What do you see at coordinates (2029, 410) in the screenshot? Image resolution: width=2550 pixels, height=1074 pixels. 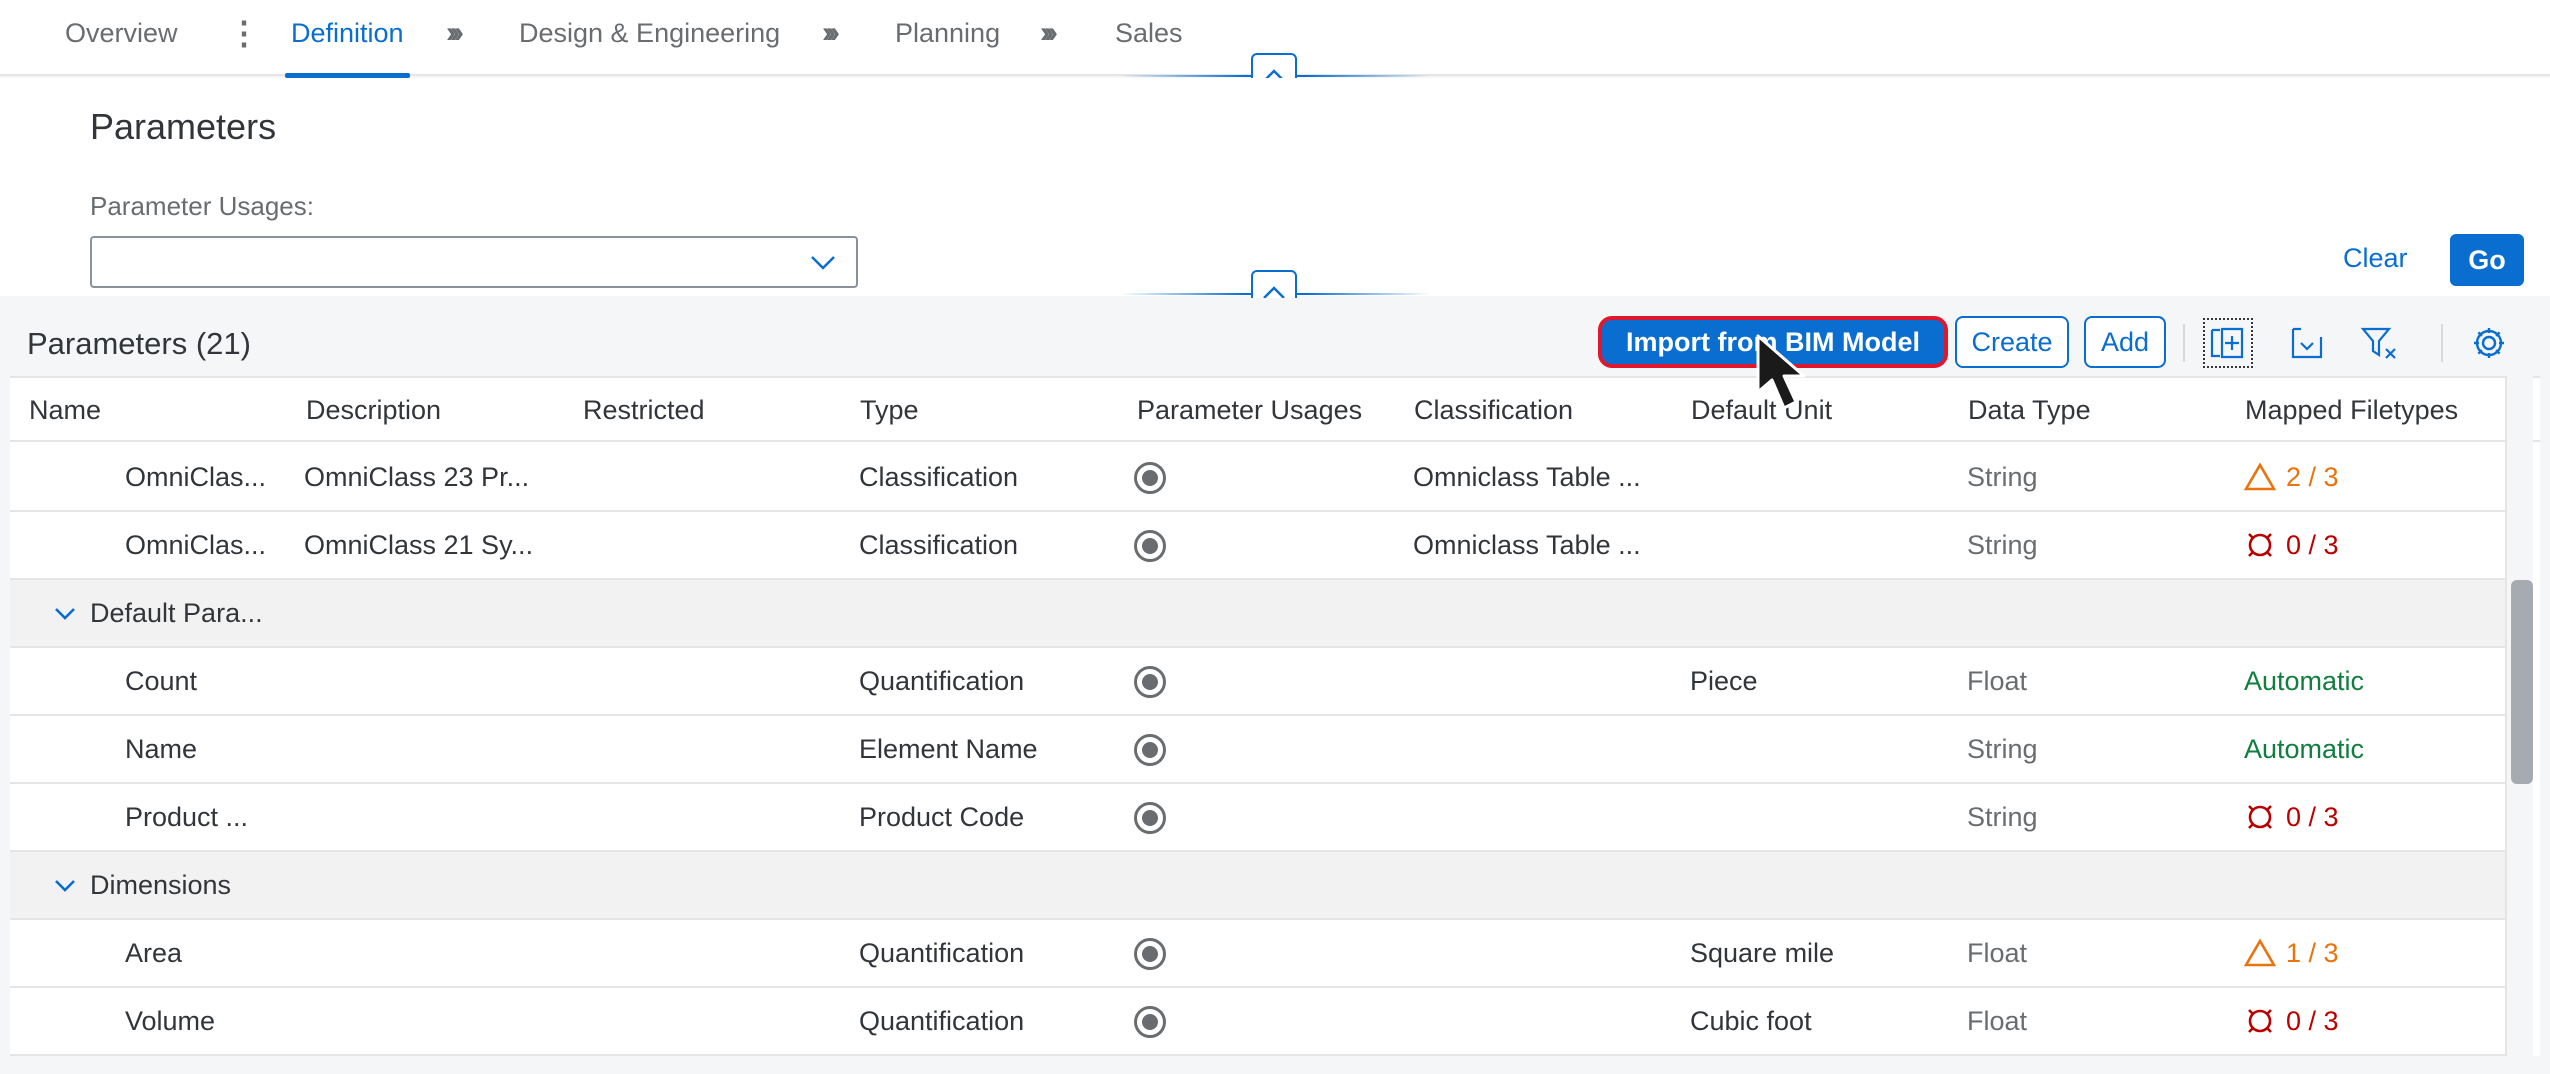 I see `column-header-data-type: Data Type` at bounding box center [2029, 410].